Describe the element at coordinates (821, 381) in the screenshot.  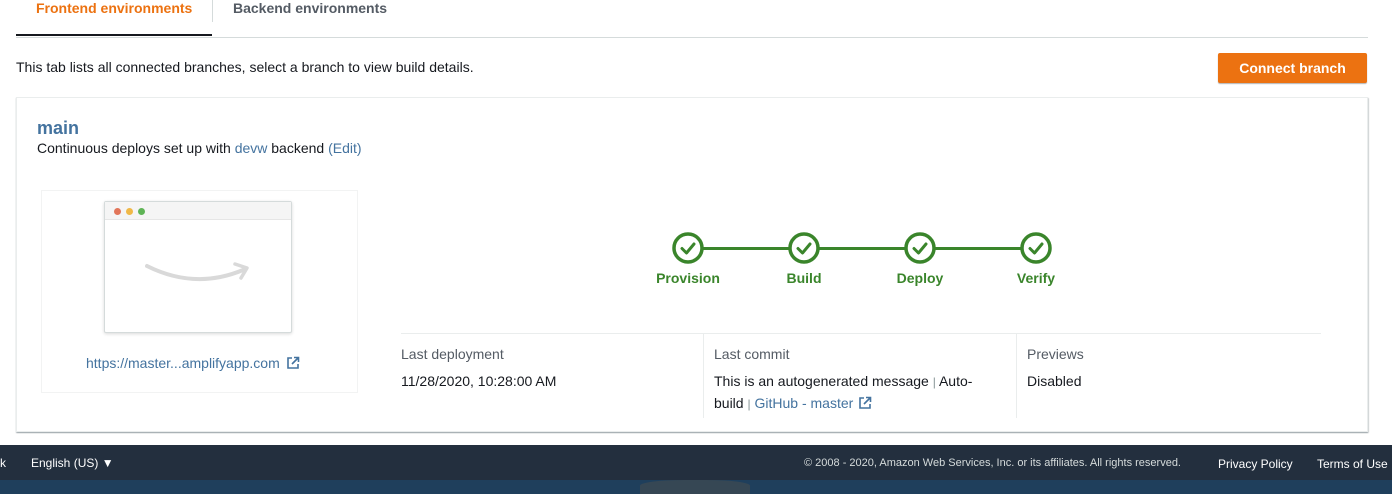
I see `commit-message: This is an autogenerated message` at that location.